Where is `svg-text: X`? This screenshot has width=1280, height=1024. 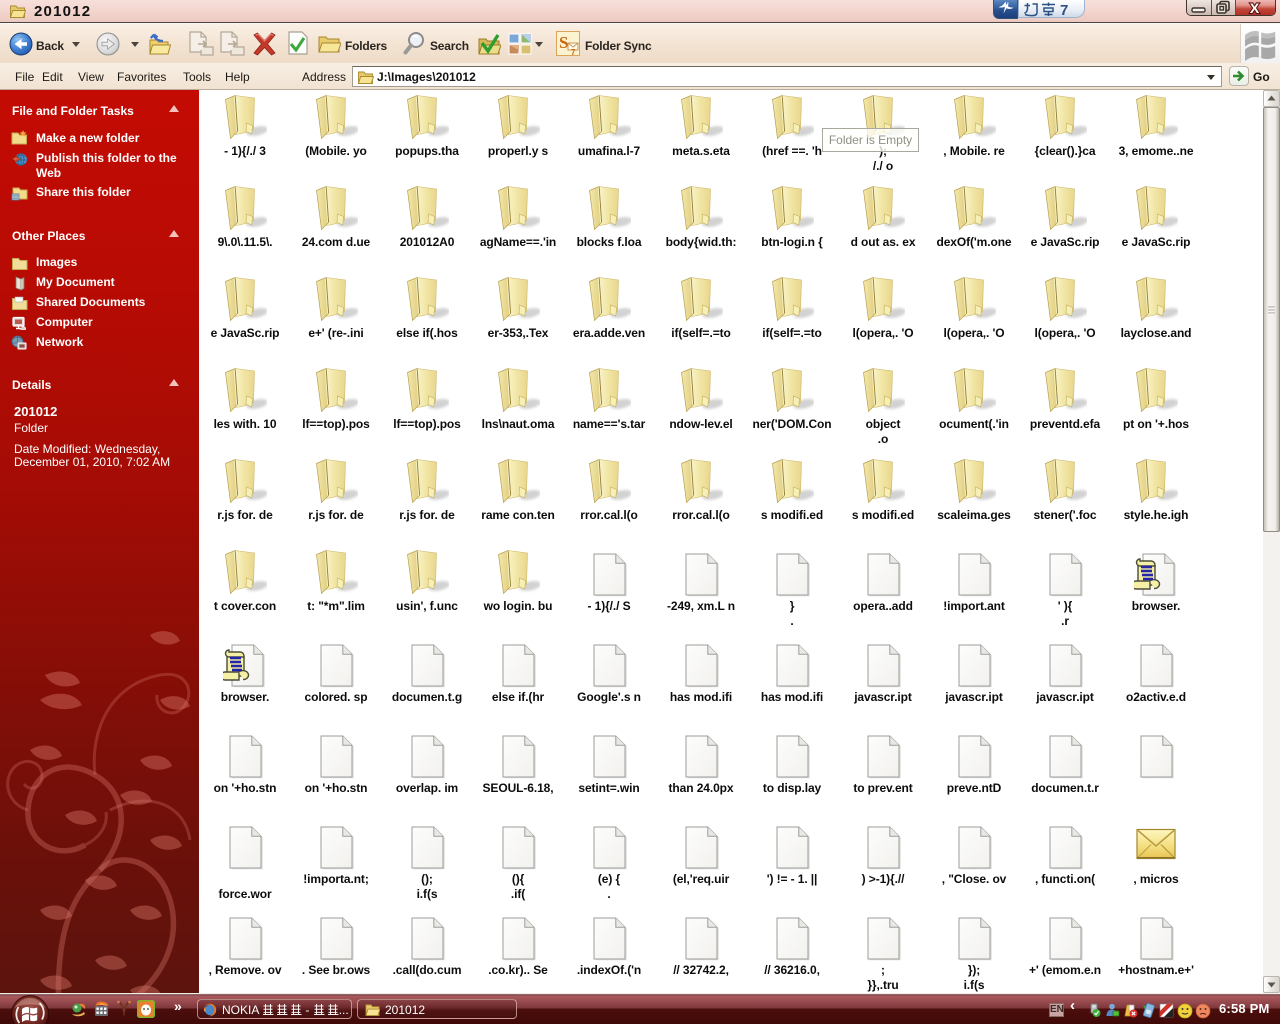
svg-text: X is located at coordinates (1255, 7).